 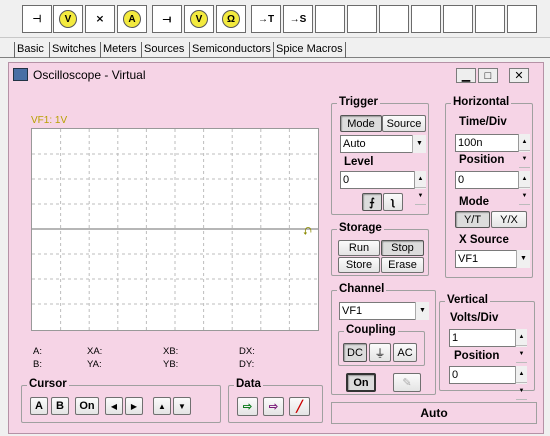 What do you see at coordinates (461, 180) in the screenshot?
I see `h-position-value: 0` at bounding box center [461, 180].